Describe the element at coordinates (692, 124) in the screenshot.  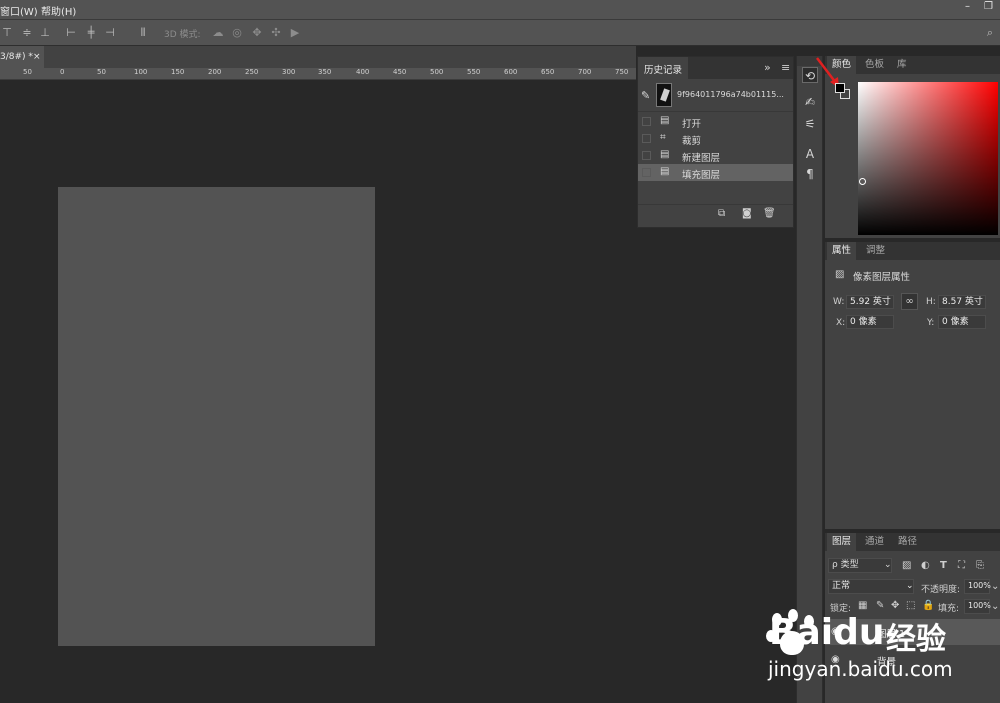
I see `history-item-label: 打开` at that location.